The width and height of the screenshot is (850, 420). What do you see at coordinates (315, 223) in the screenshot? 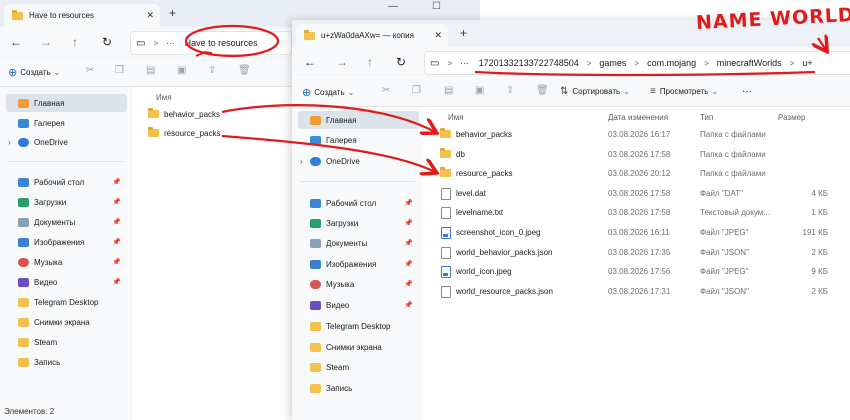
I see `download-icon` at bounding box center [315, 223].